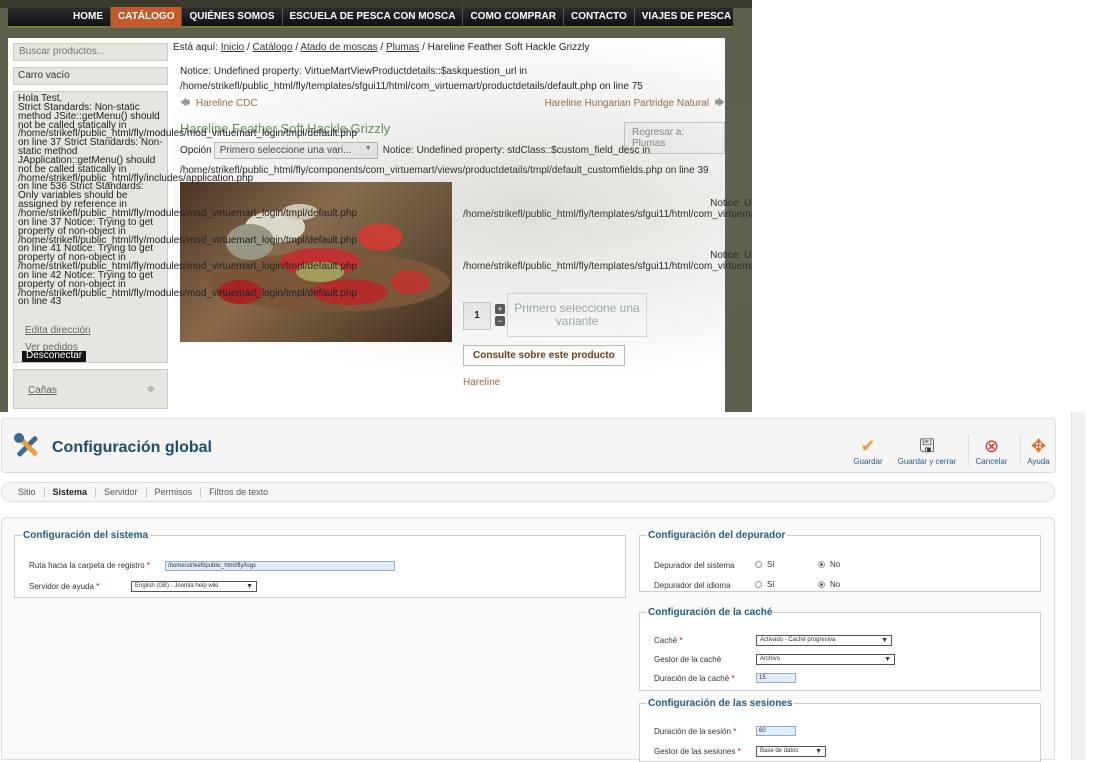 The image size is (1100, 762). What do you see at coordinates (481, 382) in the screenshot?
I see `manufacturer-link: Hareline` at bounding box center [481, 382].